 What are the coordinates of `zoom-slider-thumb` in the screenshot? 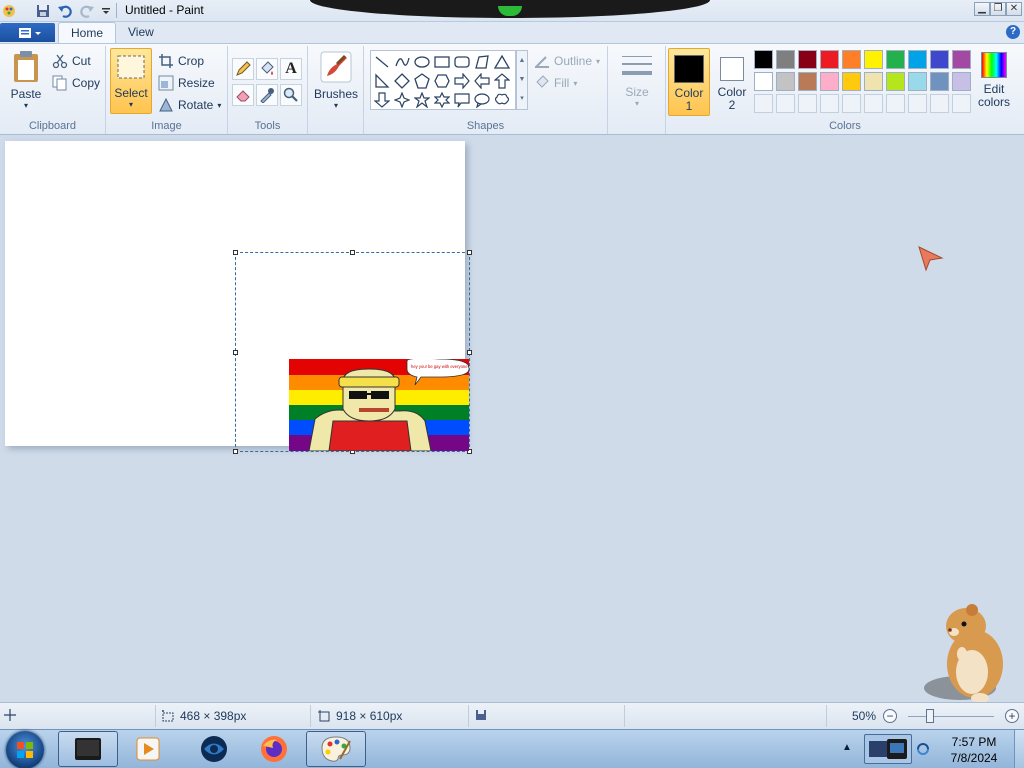 It's located at (929, 716).